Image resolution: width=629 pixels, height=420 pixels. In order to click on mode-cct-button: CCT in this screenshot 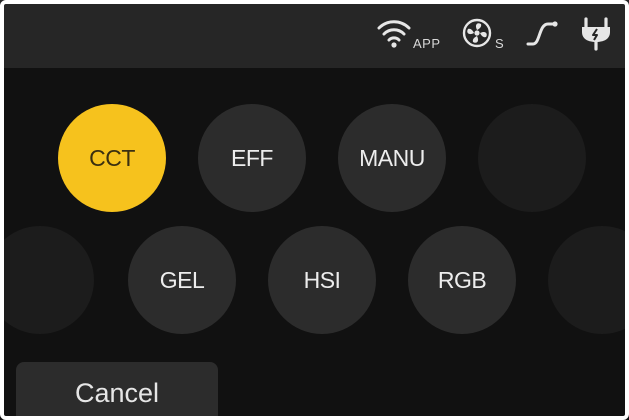, I will do `click(112, 158)`.